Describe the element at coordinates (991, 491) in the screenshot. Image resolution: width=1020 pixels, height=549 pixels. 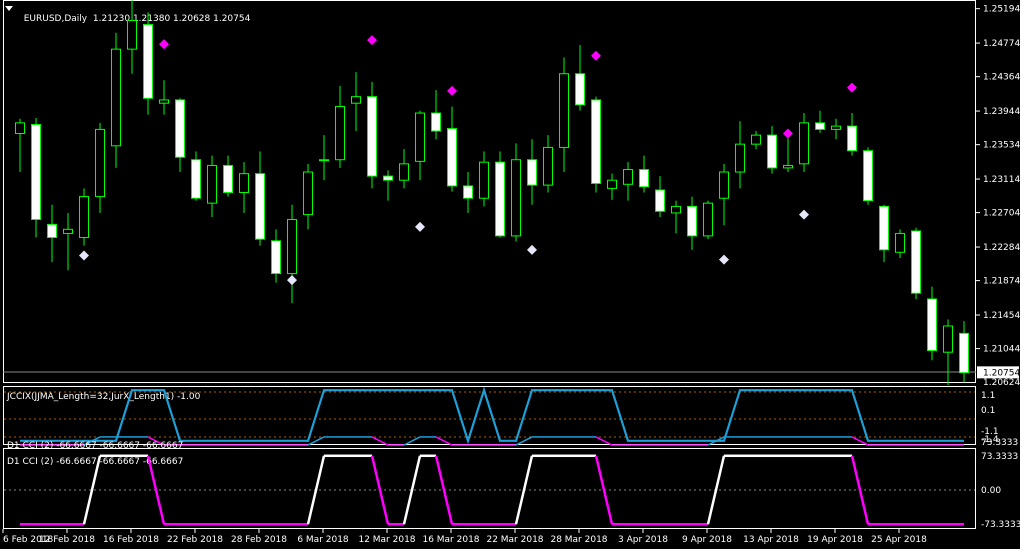
I see `cci-axis-label: 0.00` at that location.